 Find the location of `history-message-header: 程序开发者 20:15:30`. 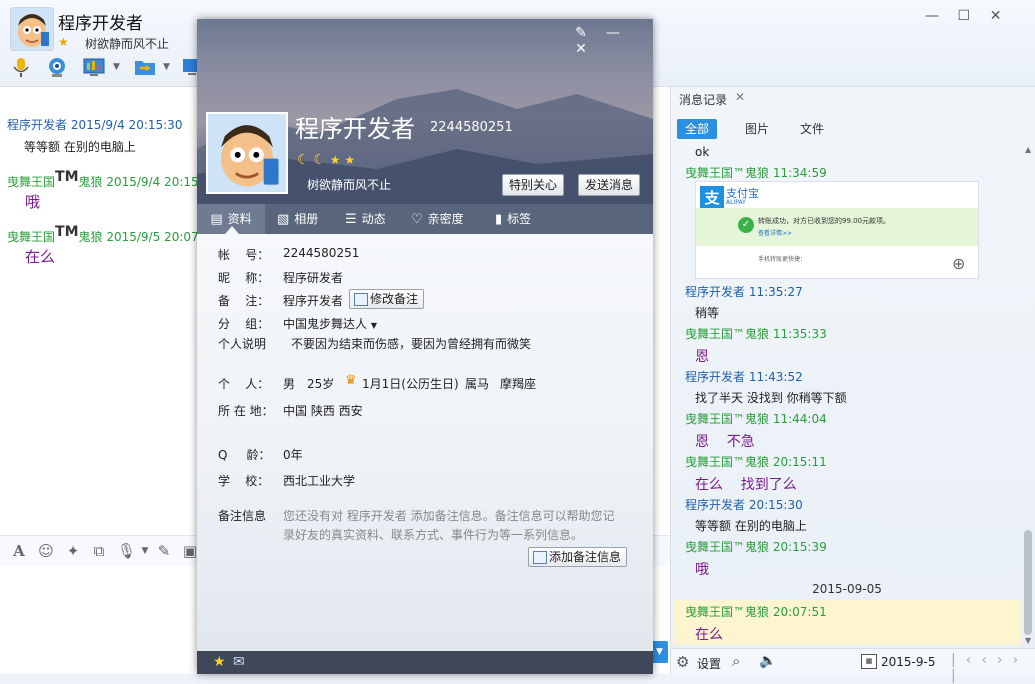

history-message-header: 程序开发者 20:15:30 is located at coordinates (744, 505).